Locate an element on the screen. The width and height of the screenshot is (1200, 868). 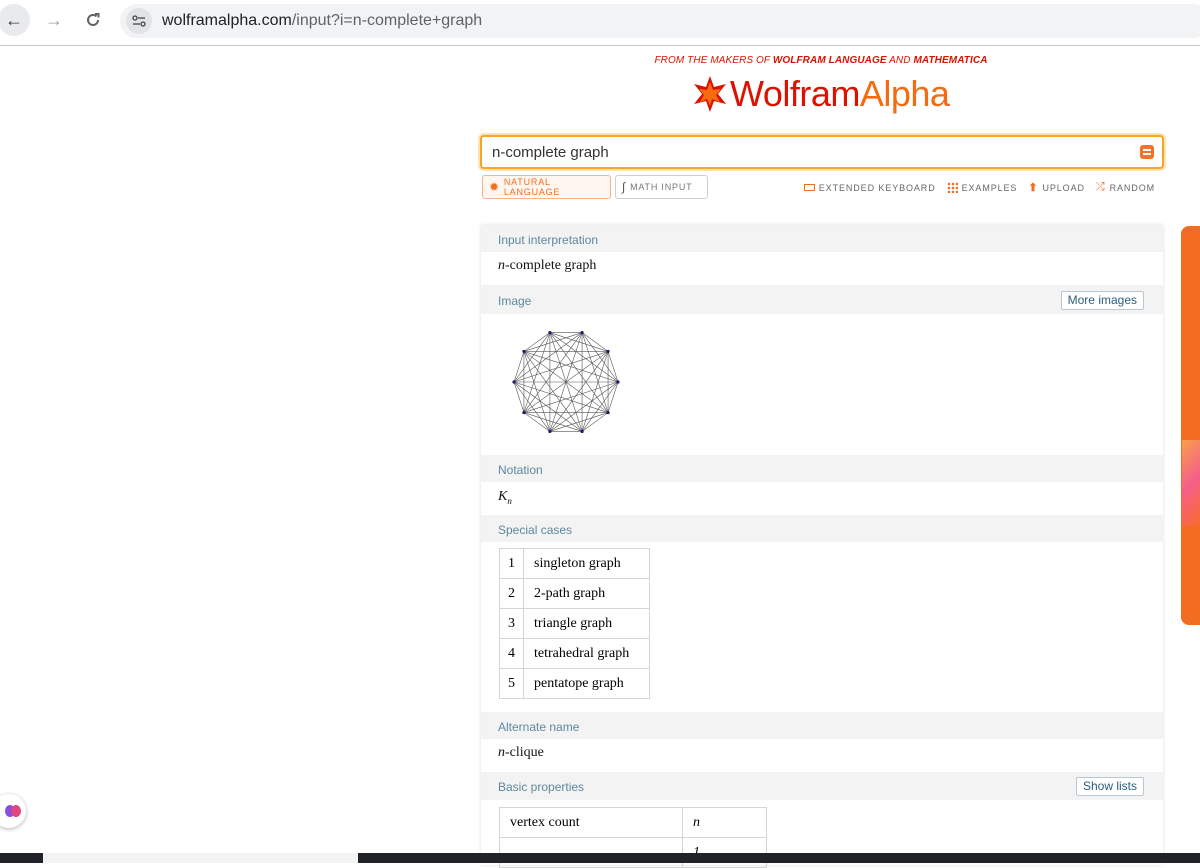
special-case-row: 3 triangle graph is located at coordinates (574, 623).